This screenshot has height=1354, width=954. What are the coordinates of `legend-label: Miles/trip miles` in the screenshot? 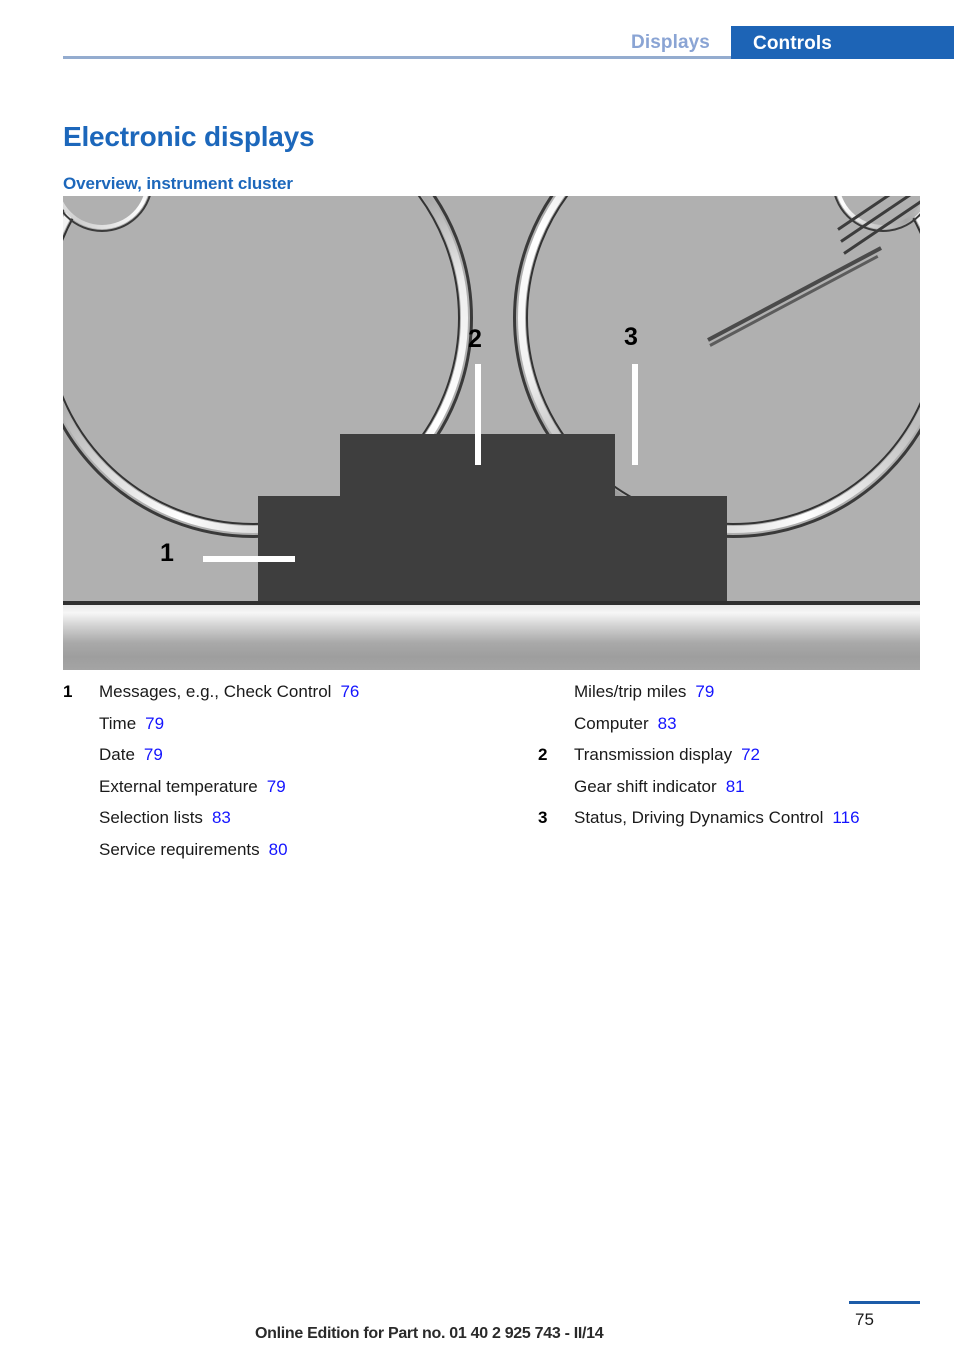 It's located at (630, 691).